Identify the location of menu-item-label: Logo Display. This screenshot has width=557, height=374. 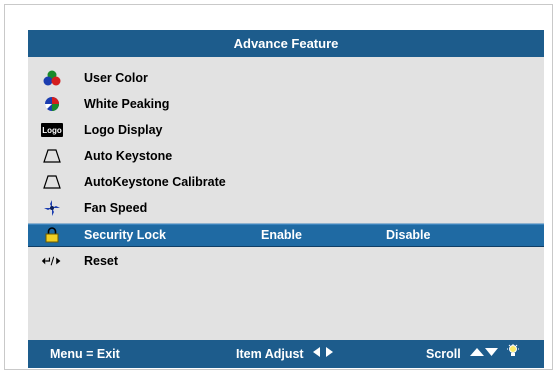
(123, 130).